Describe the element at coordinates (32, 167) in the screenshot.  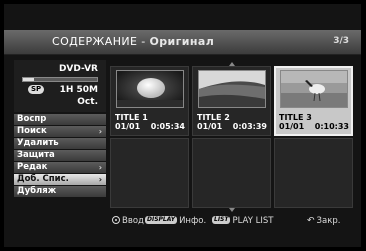
I see `menu-item-label: Редак` at that location.